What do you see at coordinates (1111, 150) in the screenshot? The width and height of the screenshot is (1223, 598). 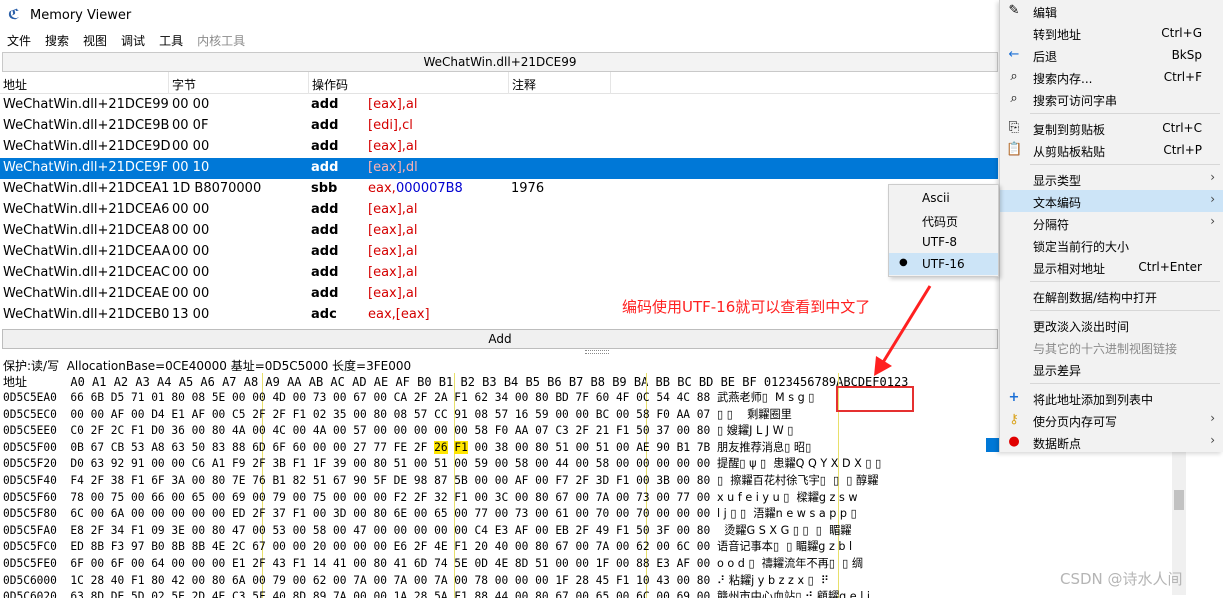 I see `context-menu-item: 📋 从剪贴板粘贴 Ctrl+P` at bounding box center [1111, 150].